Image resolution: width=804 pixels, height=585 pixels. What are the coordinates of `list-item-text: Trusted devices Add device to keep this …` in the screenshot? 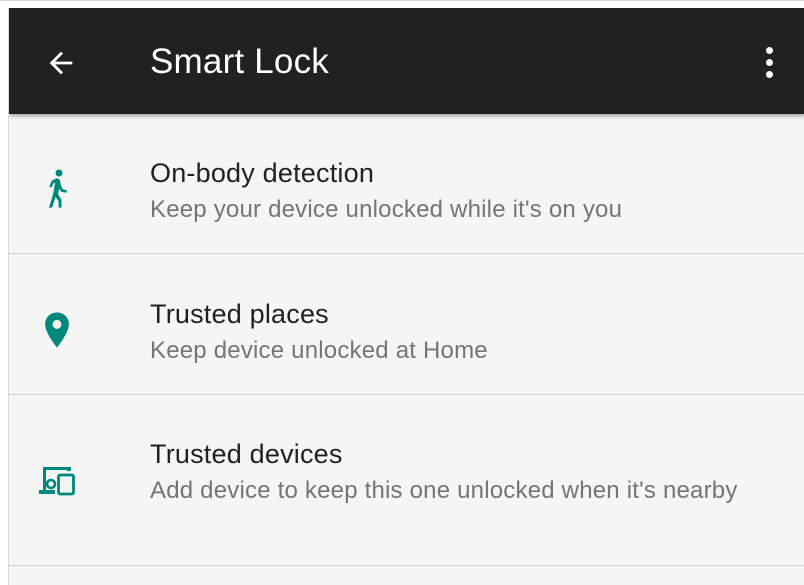 It's located at (447, 471).